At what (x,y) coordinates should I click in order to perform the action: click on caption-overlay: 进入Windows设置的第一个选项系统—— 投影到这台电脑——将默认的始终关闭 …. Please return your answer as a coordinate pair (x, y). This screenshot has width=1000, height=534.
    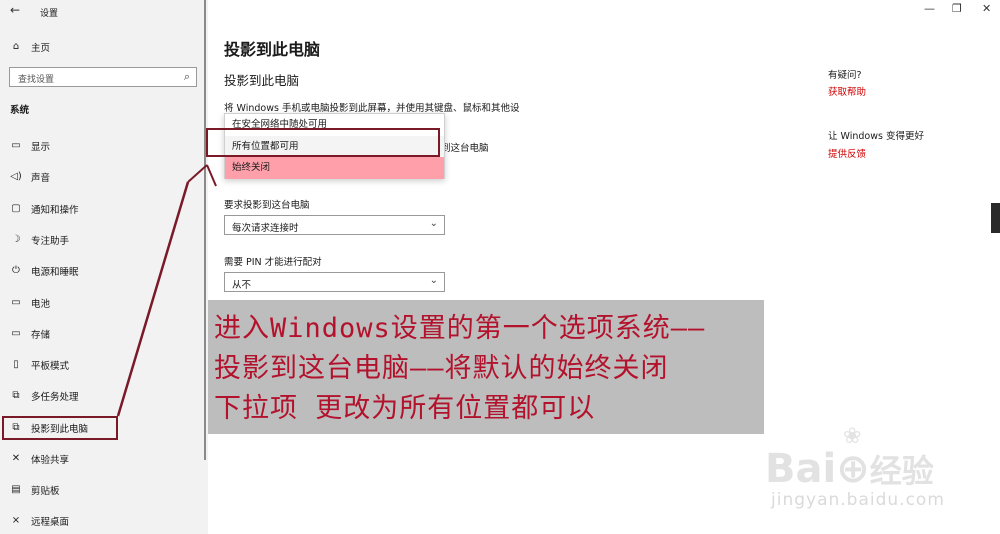
    Looking at the image, I should click on (486, 367).